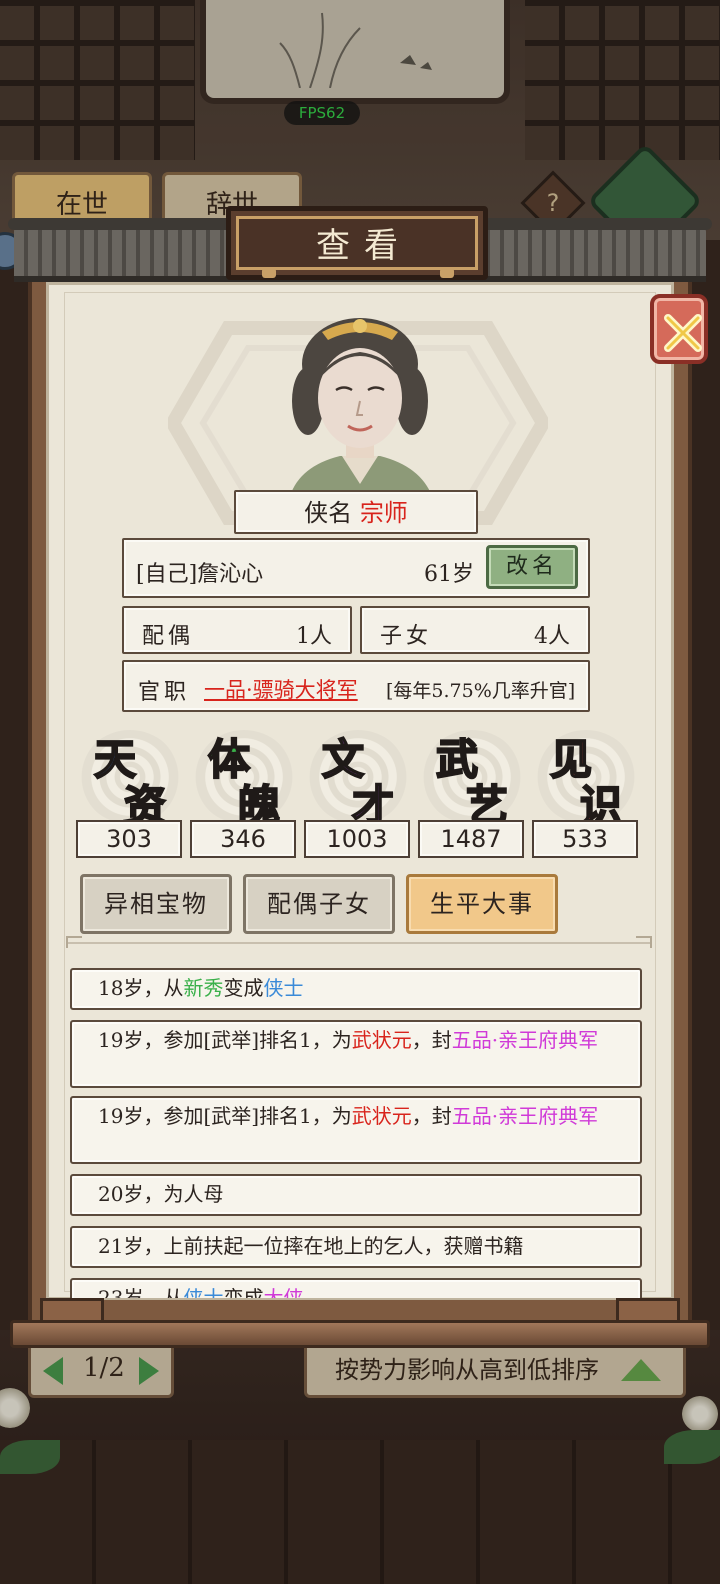  I want to click on modal-title: 查看, so click(364, 246).